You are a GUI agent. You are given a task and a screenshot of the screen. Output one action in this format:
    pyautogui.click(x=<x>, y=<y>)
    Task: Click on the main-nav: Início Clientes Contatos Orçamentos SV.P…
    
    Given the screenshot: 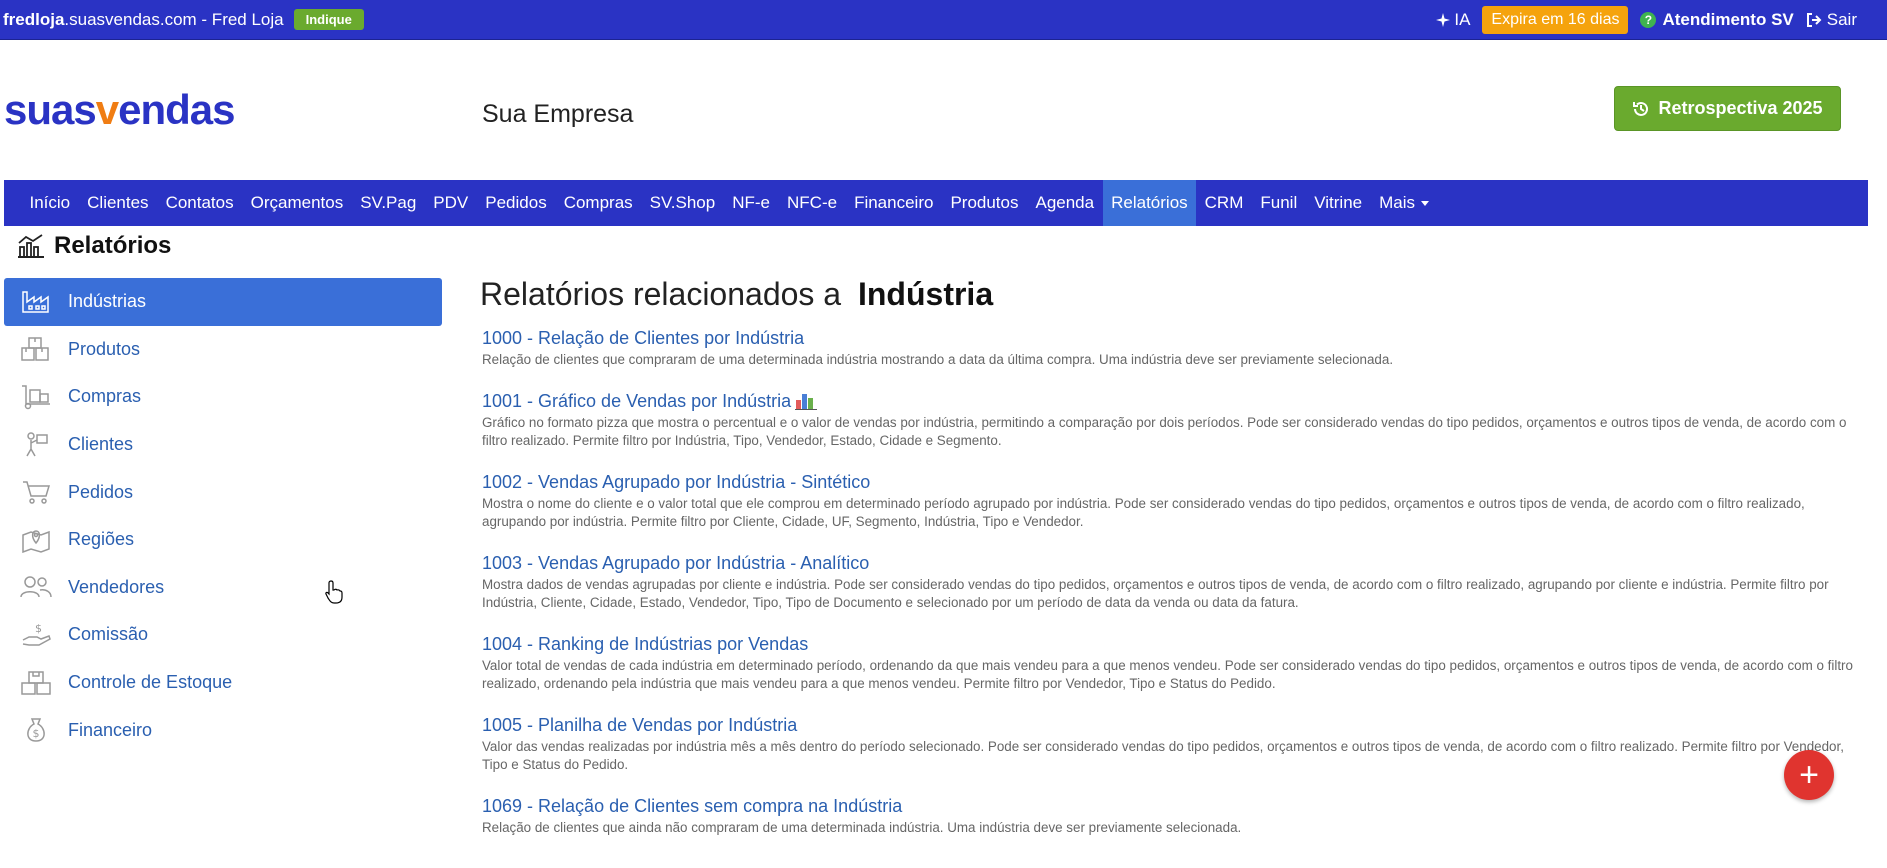 What is the action you would take?
    pyautogui.click(x=936, y=203)
    